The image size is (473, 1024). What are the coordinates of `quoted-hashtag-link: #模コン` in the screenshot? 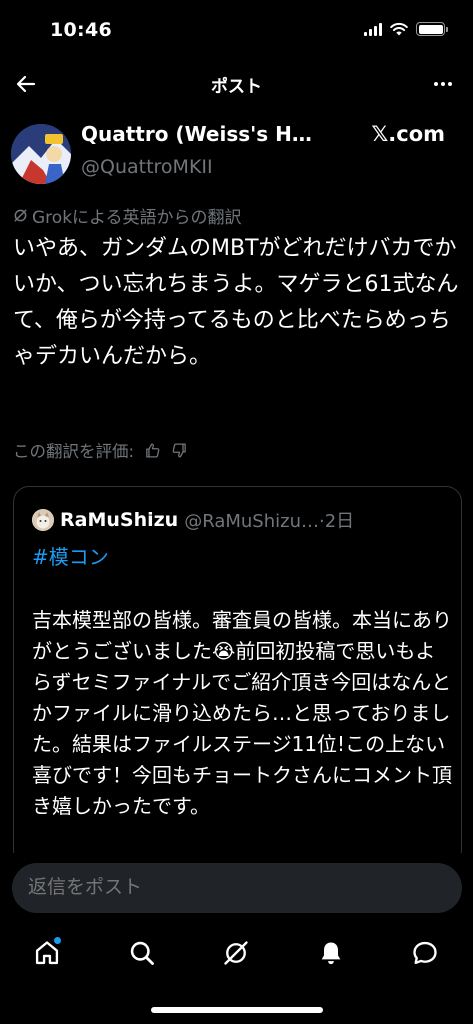 It's located at (70, 555).